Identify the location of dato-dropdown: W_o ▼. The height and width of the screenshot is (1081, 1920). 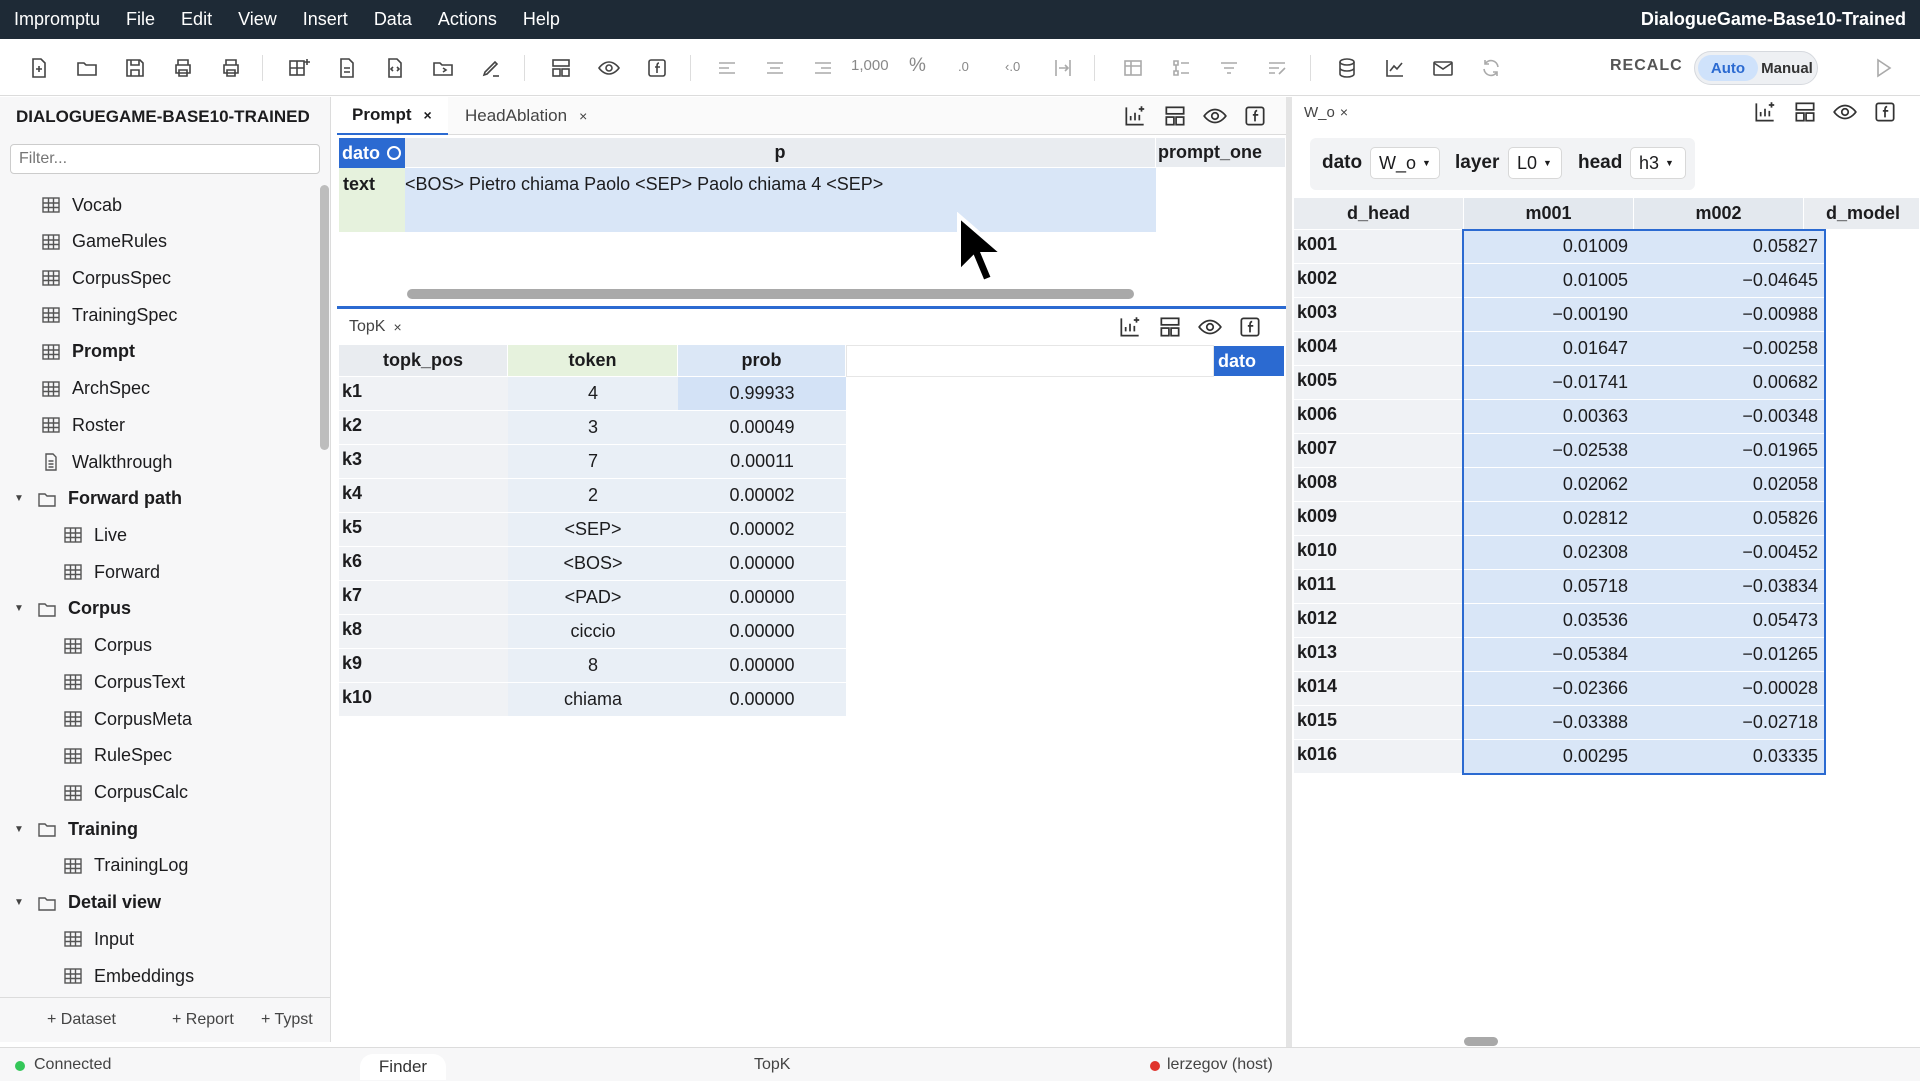
(1405, 163).